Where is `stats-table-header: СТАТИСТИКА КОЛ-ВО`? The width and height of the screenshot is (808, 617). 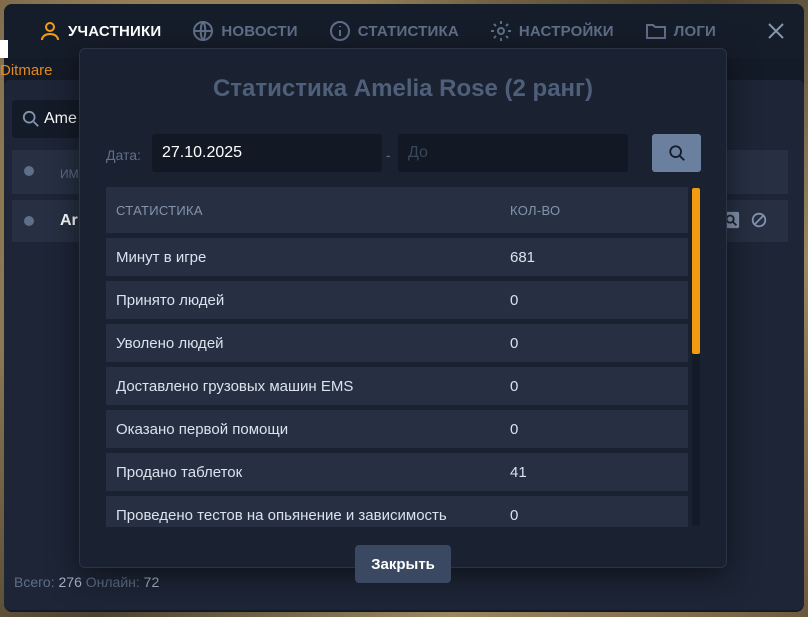 stats-table-header: СТАТИСТИКА КОЛ-ВО is located at coordinates (397, 210).